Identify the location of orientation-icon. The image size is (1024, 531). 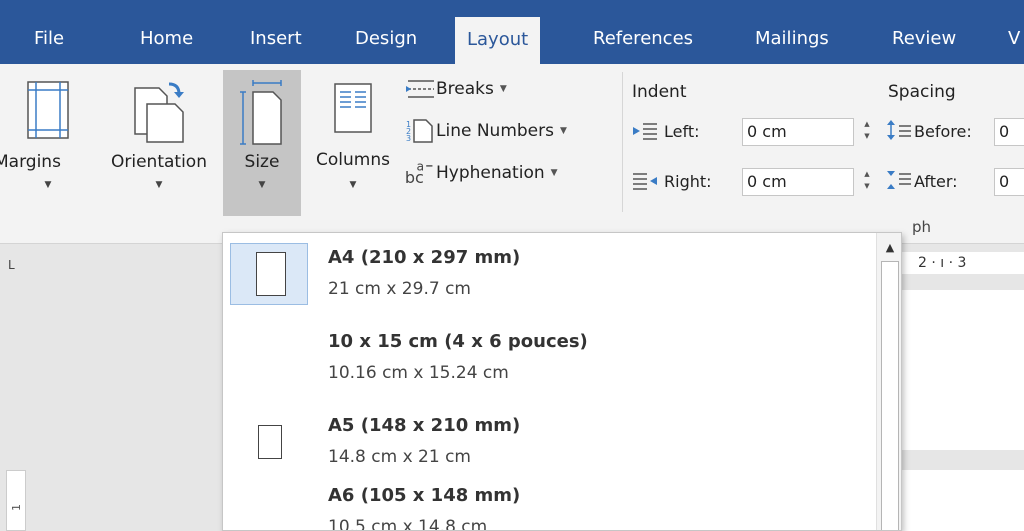
(159, 112).